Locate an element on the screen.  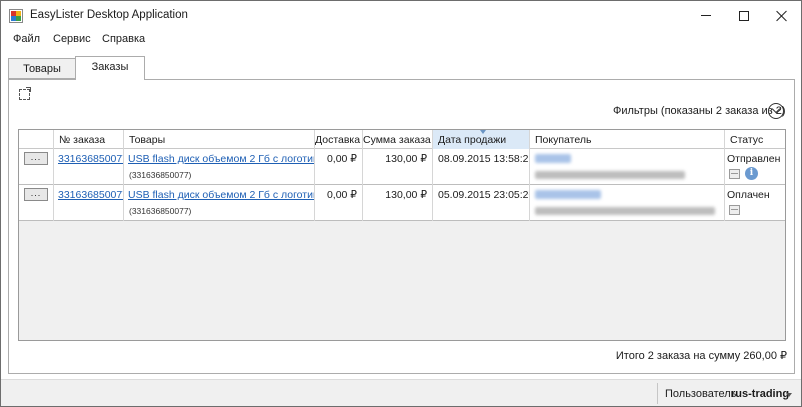
info-icon: i is located at coordinates (751, 173).